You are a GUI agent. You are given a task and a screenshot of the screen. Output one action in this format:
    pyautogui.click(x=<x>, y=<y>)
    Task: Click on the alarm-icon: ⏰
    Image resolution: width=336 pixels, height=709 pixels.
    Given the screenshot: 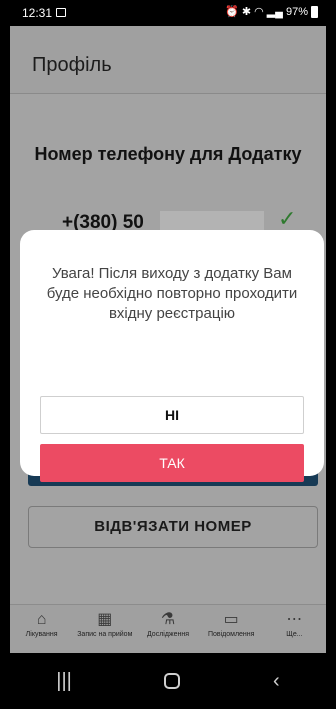 What is the action you would take?
    pyautogui.click(x=232, y=12)
    